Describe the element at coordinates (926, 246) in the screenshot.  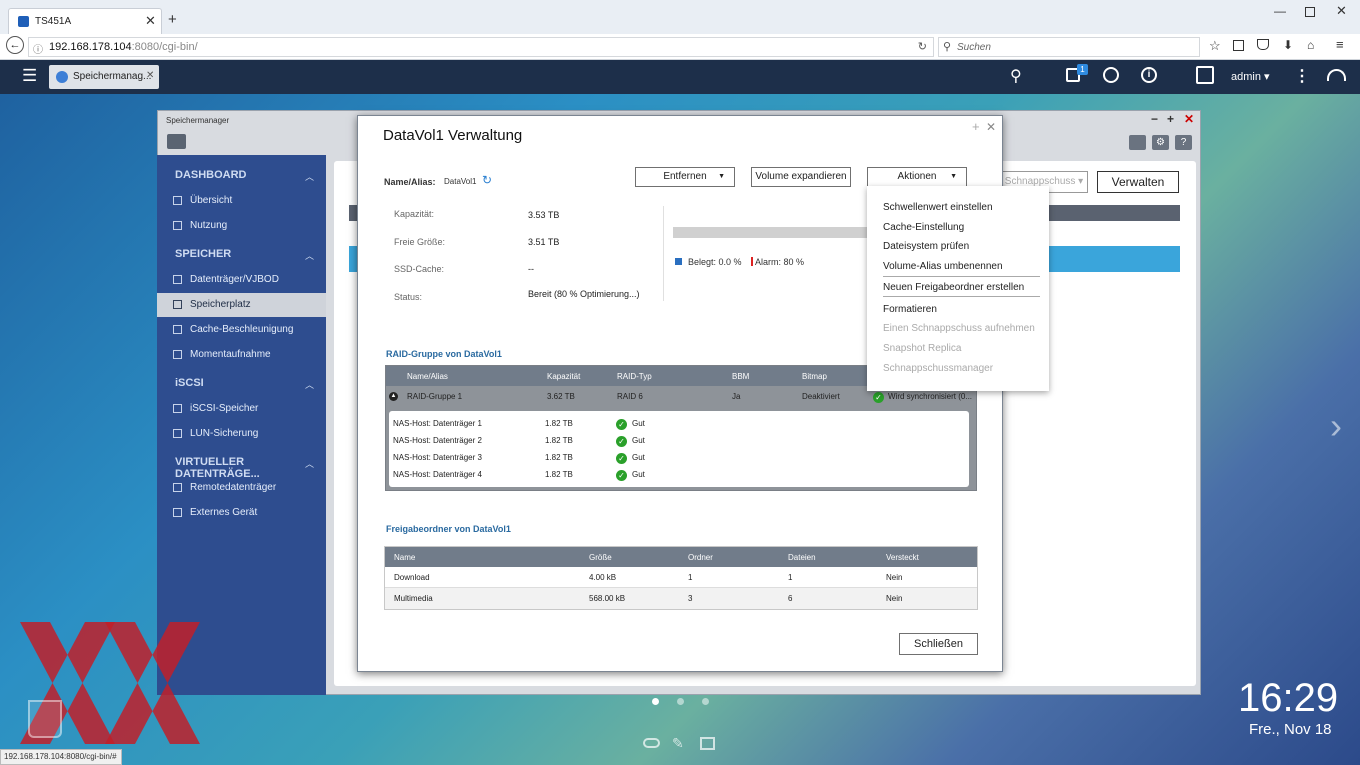
I see `menu-item-check-filesystem: Dateisystem prüfen` at that location.